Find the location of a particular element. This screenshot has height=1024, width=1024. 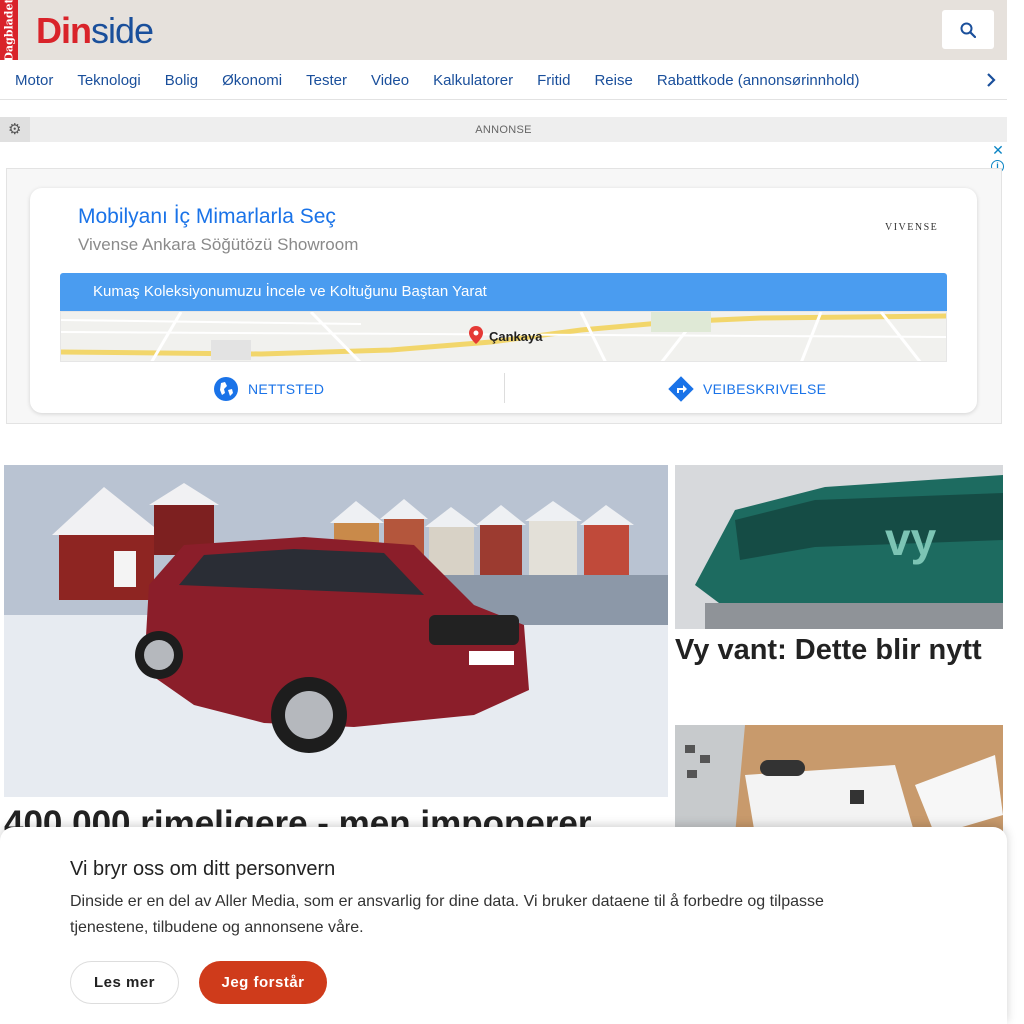

ad-directions-label: VEIBESKRIVELSE is located at coordinates (765, 389).